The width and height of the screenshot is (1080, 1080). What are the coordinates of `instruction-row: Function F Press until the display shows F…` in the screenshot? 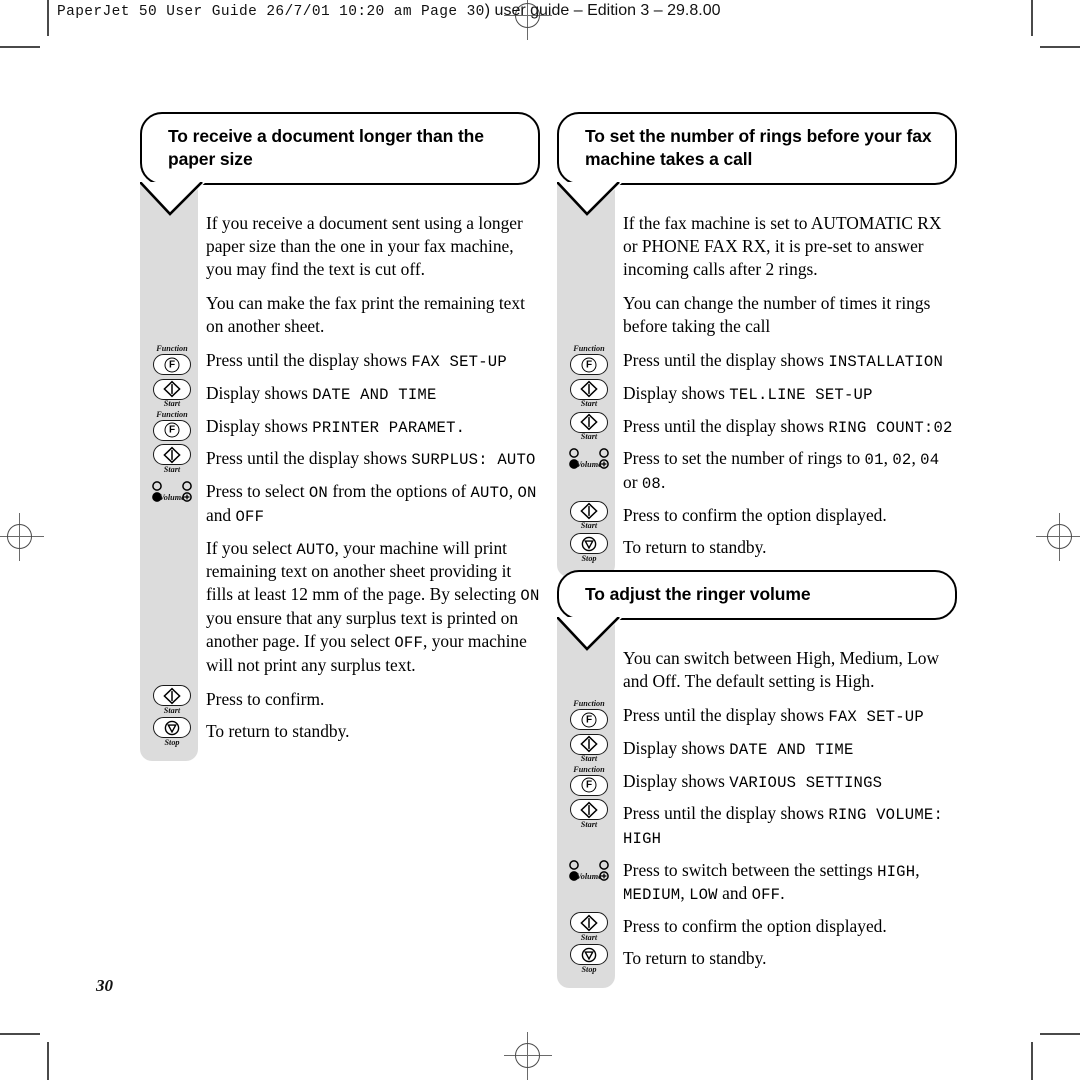 It's located at (340, 363).